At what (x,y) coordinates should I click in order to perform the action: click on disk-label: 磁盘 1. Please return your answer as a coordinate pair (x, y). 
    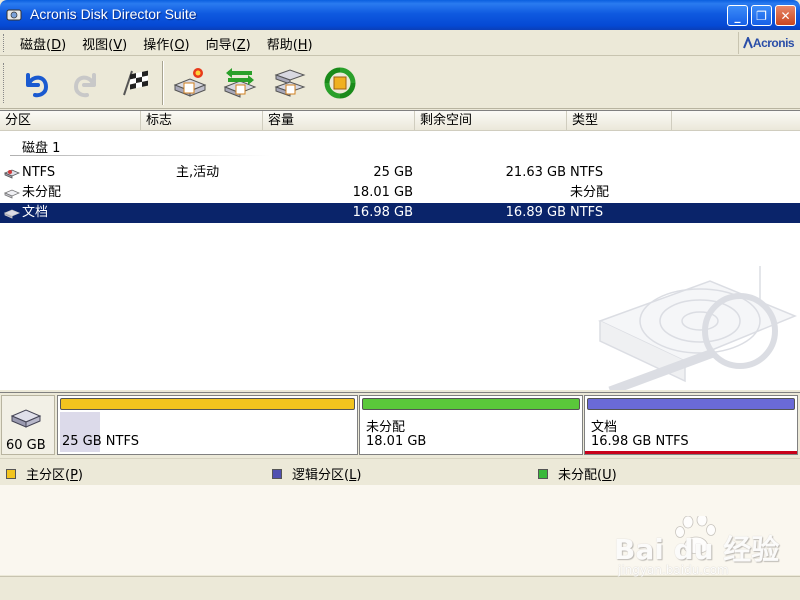
    Looking at the image, I should click on (41, 146).